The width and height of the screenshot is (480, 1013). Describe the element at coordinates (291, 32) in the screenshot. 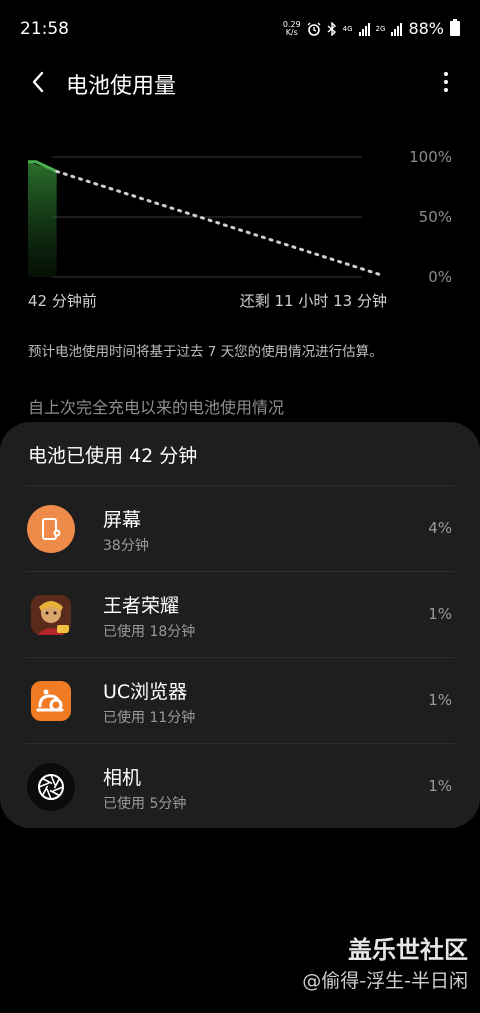

I see `net-speed-unit: K/s` at that location.